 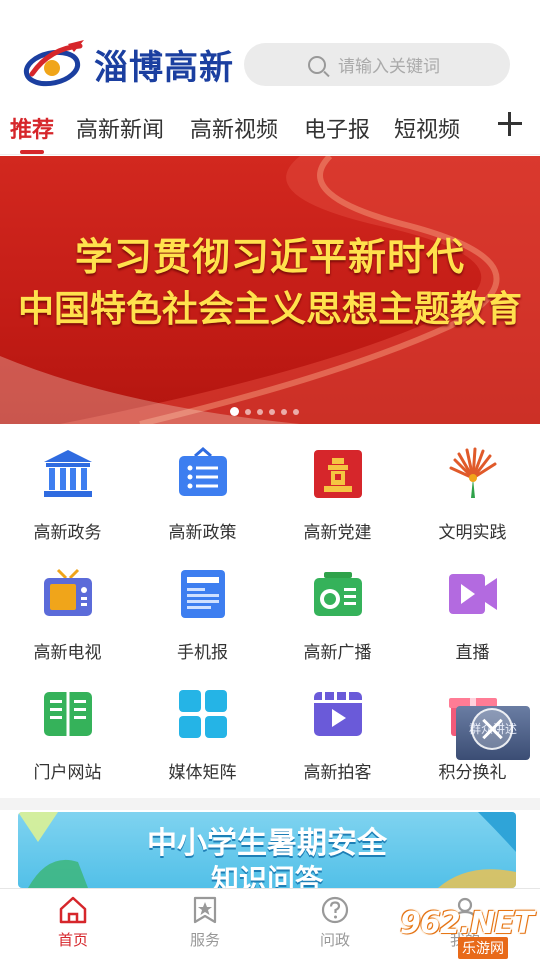 What do you see at coordinates (67, 653) in the screenshot?
I see `service-label: 高新电视` at bounding box center [67, 653].